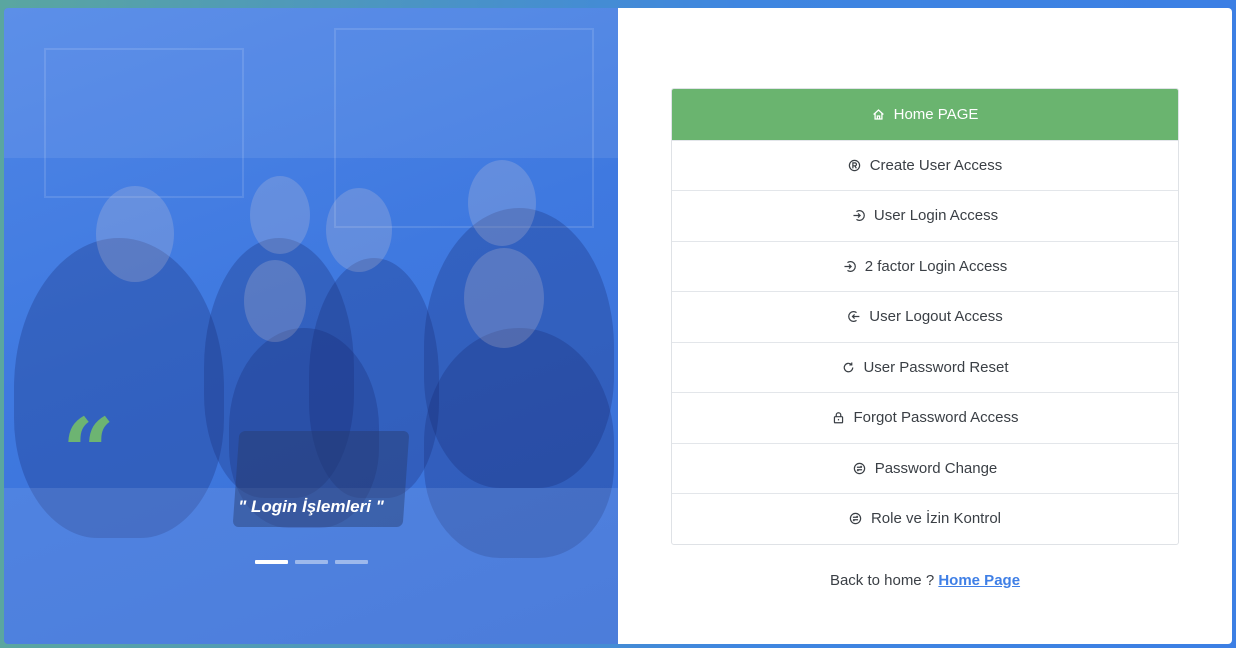 The width and height of the screenshot is (1236, 648). I want to click on menu-item-label: Create User Access, so click(936, 165).